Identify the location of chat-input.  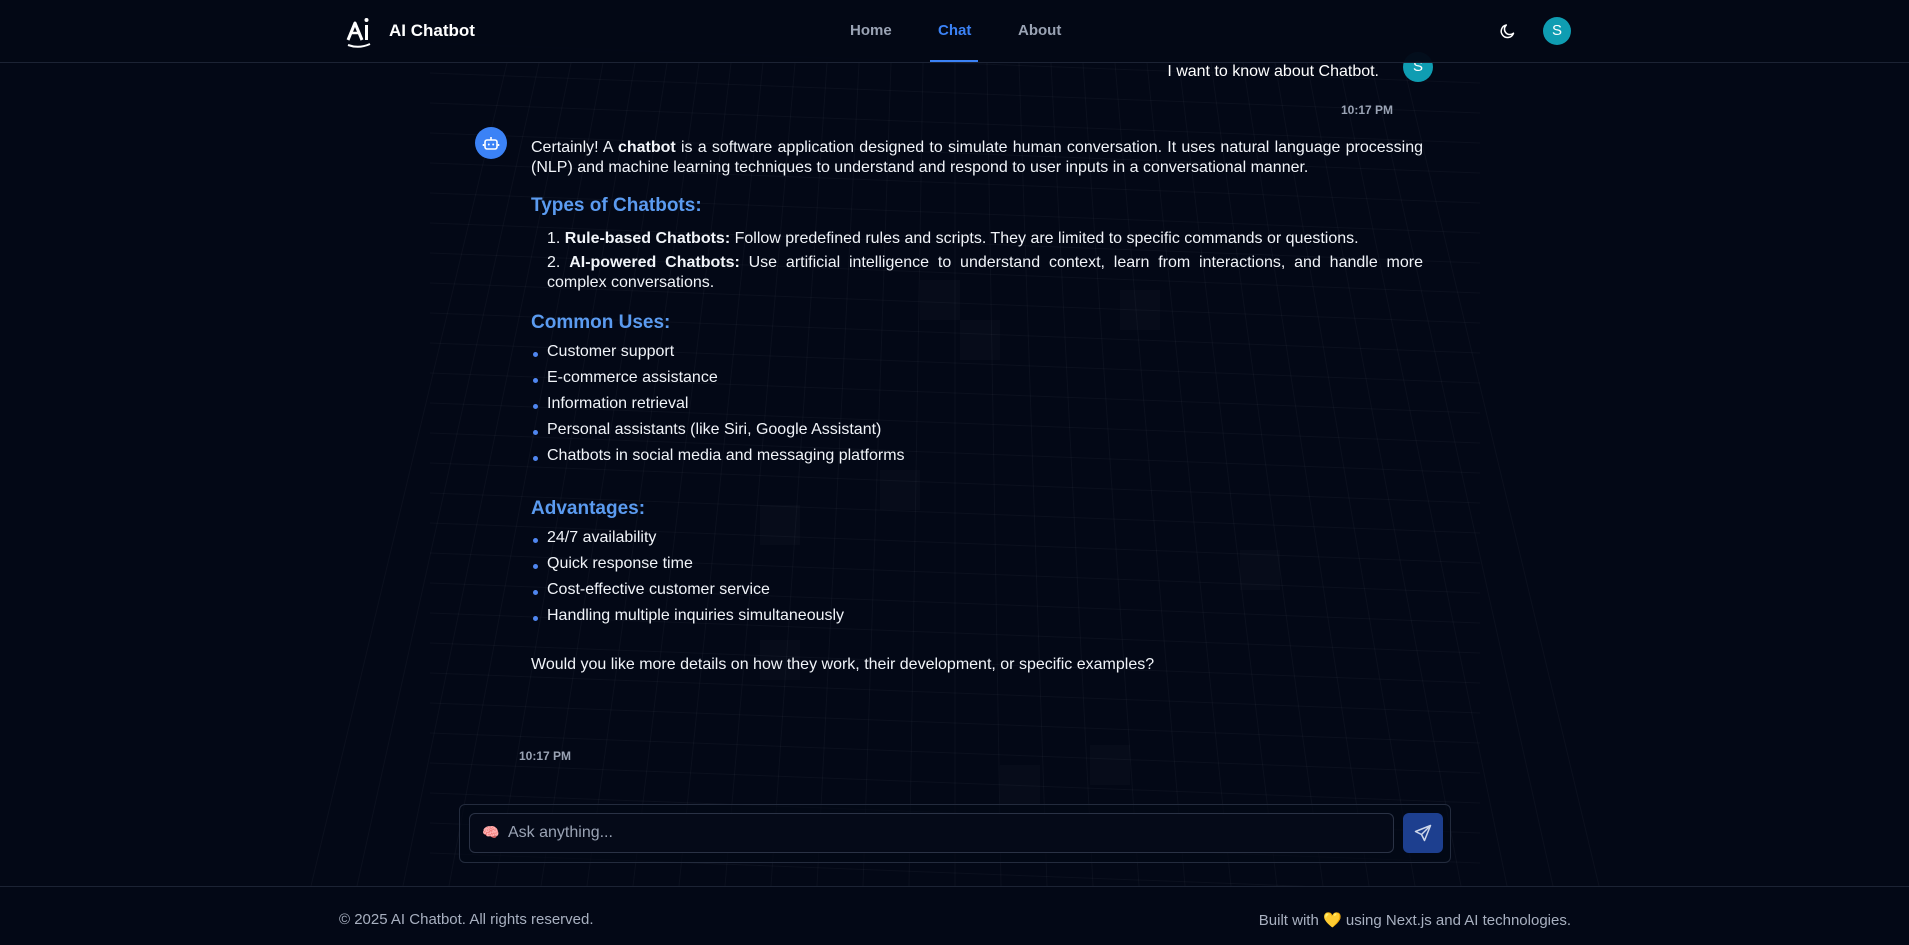
(943, 833).